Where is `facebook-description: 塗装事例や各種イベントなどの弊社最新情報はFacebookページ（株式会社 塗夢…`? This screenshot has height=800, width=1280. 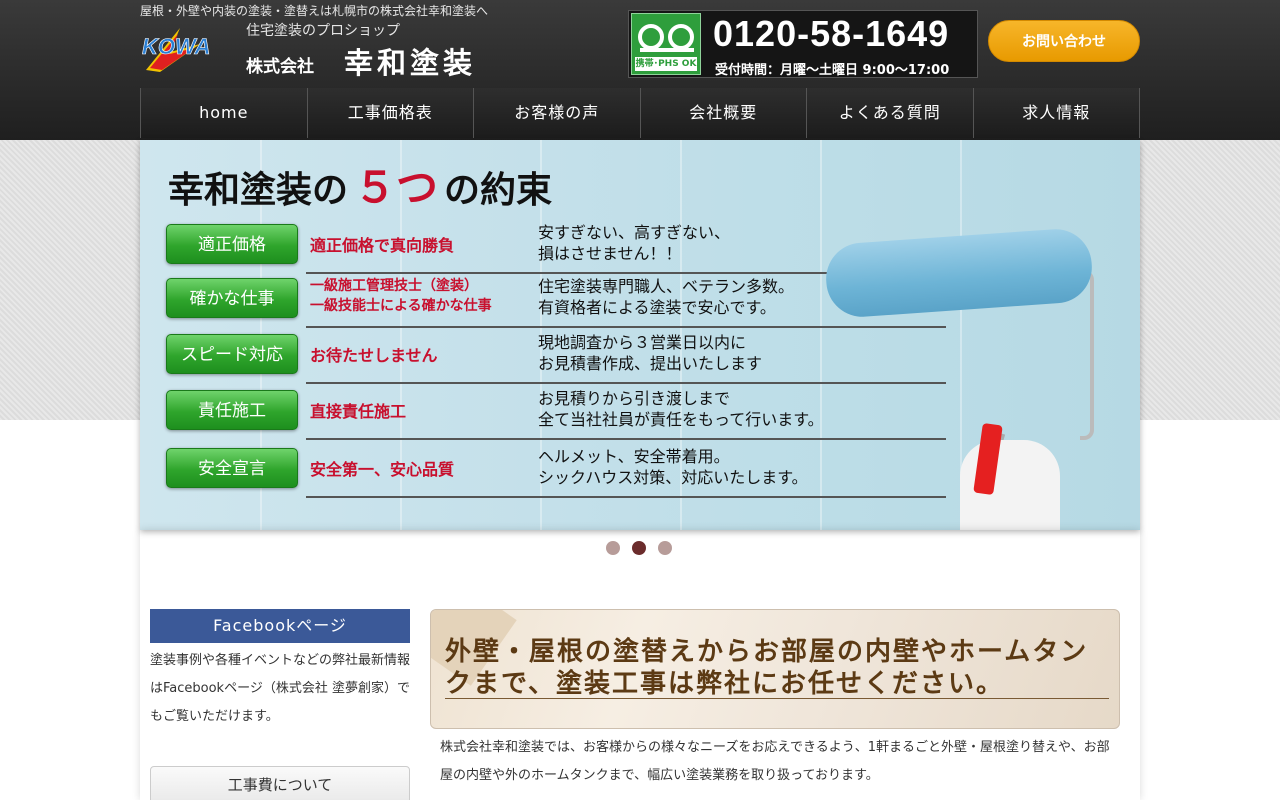
facebook-description: 塗装事例や各種イベントなどの弊社最新情報はFacebookページ（株式会社 塗夢… is located at coordinates (280, 688).